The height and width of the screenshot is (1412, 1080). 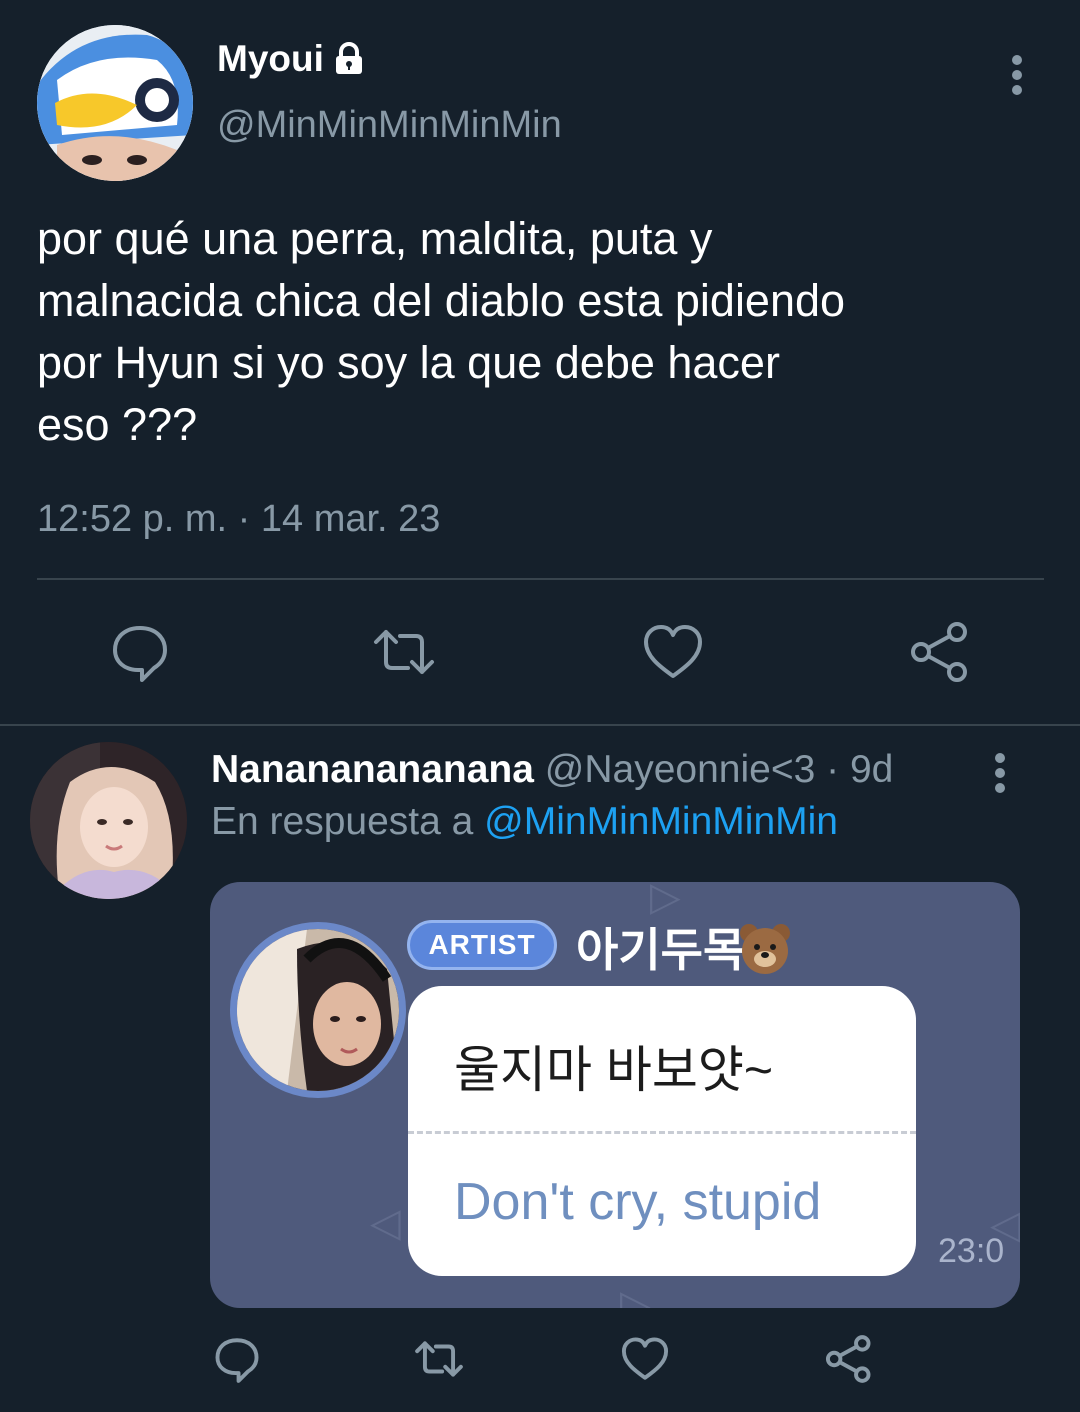 What do you see at coordinates (635, 1295) in the screenshot?
I see `background-pattern: ▷` at bounding box center [635, 1295].